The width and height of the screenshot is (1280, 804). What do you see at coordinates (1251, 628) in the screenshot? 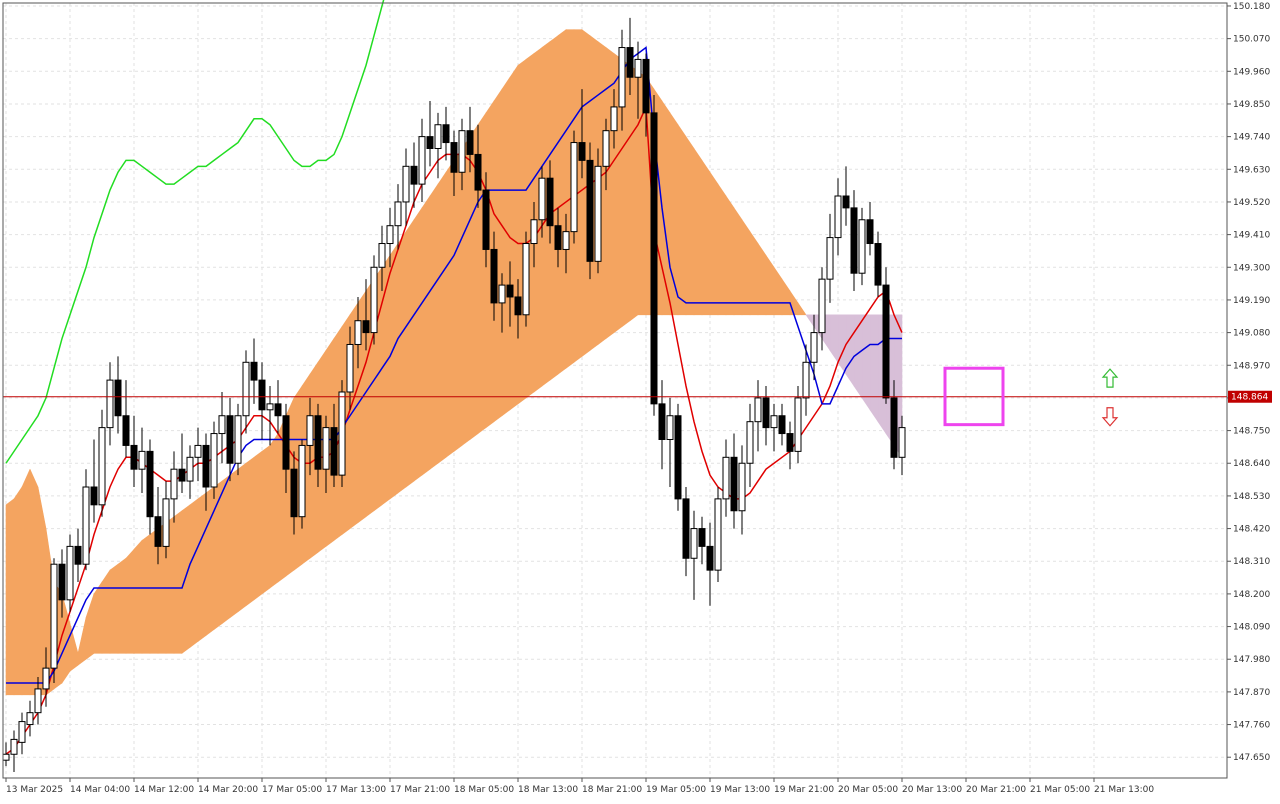
I see `y-tick-label: 148.090` at bounding box center [1251, 628].